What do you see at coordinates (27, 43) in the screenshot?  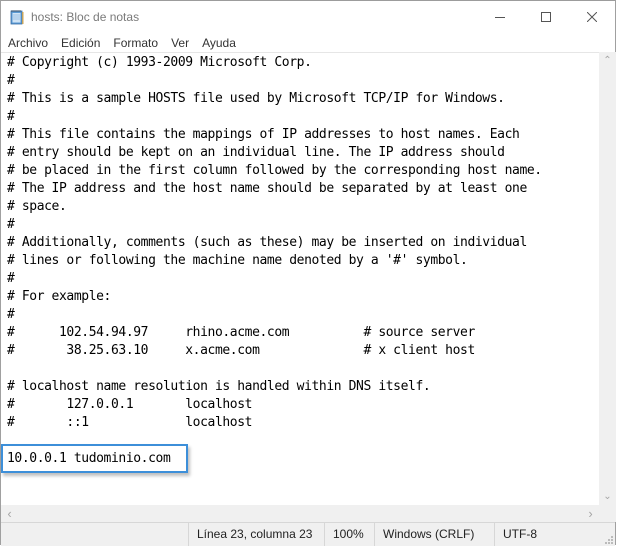 I see `menu-archivo: Archivo` at bounding box center [27, 43].